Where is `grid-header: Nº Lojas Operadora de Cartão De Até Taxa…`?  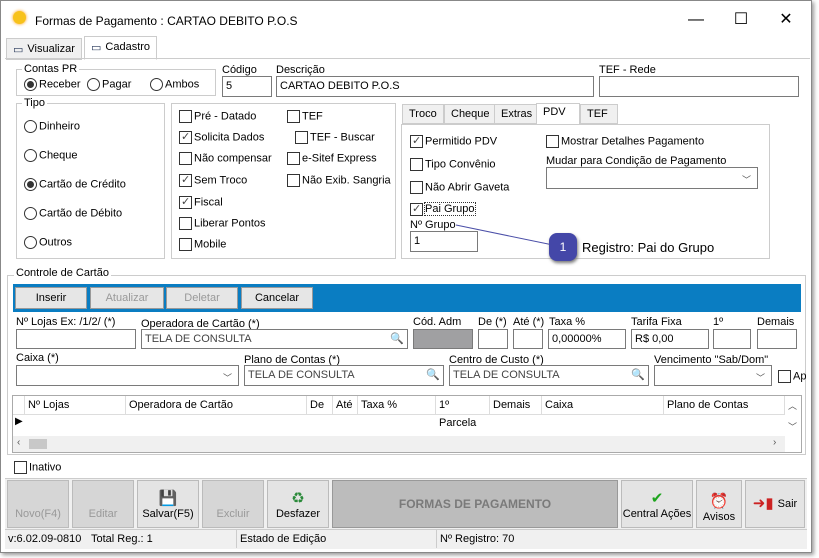
grid-header: Nº Lojas Operadora de Cartão De Até Taxa… is located at coordinates (399, 412).